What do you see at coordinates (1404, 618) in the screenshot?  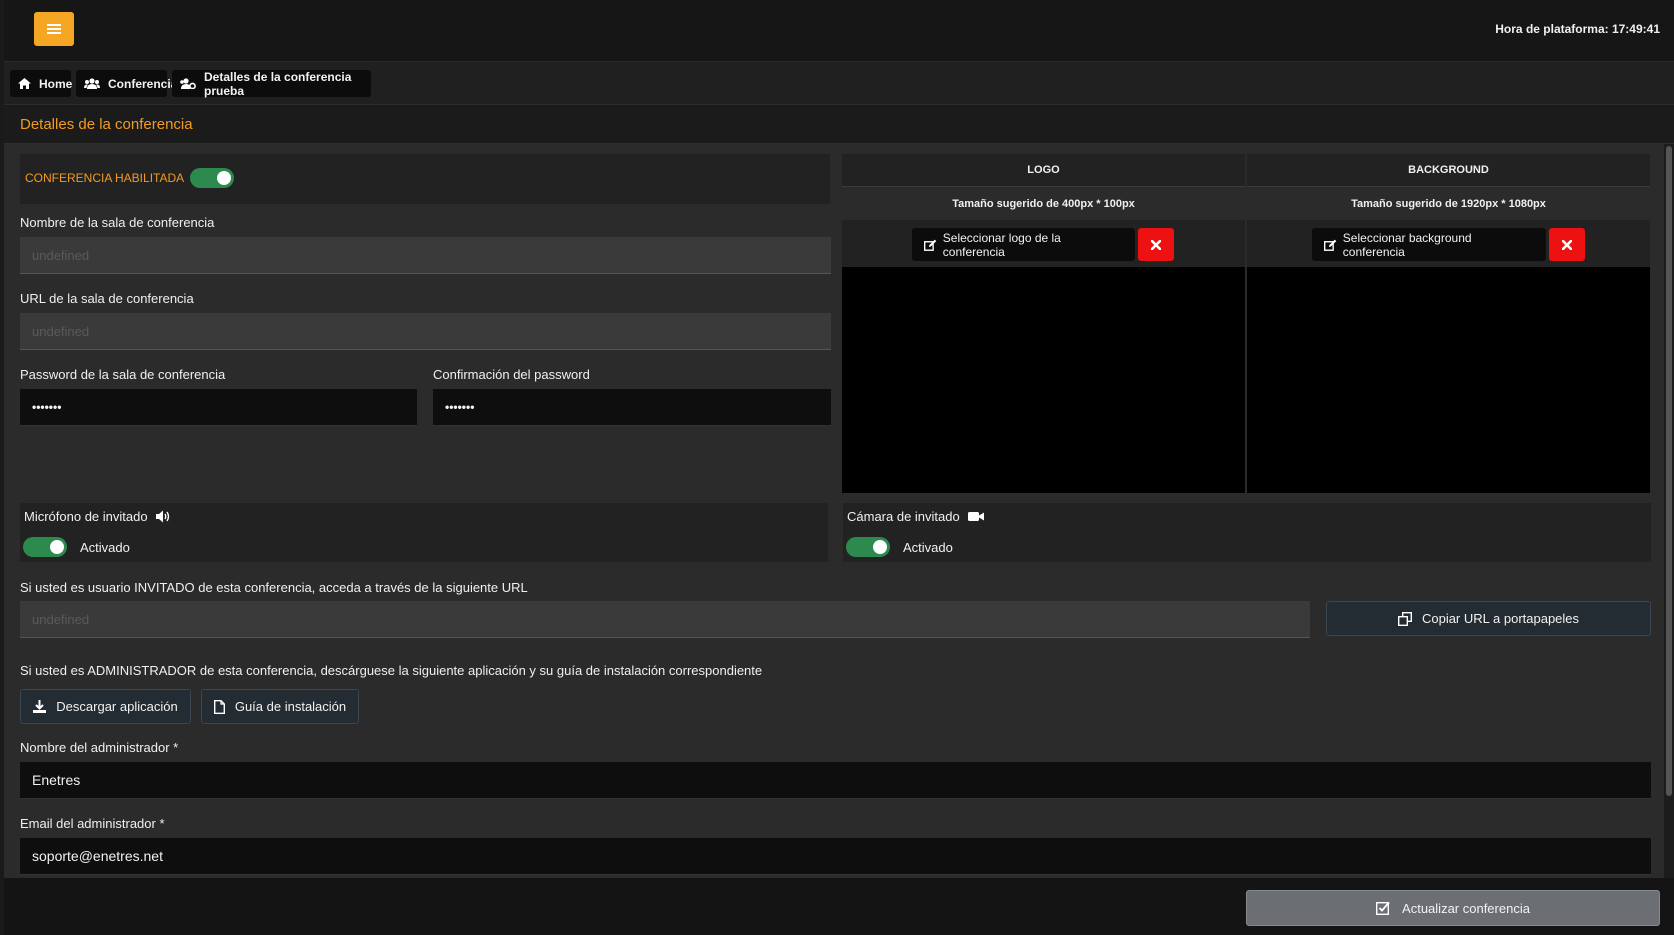 I see `copy-icon` at bounding box center [1404, 618].